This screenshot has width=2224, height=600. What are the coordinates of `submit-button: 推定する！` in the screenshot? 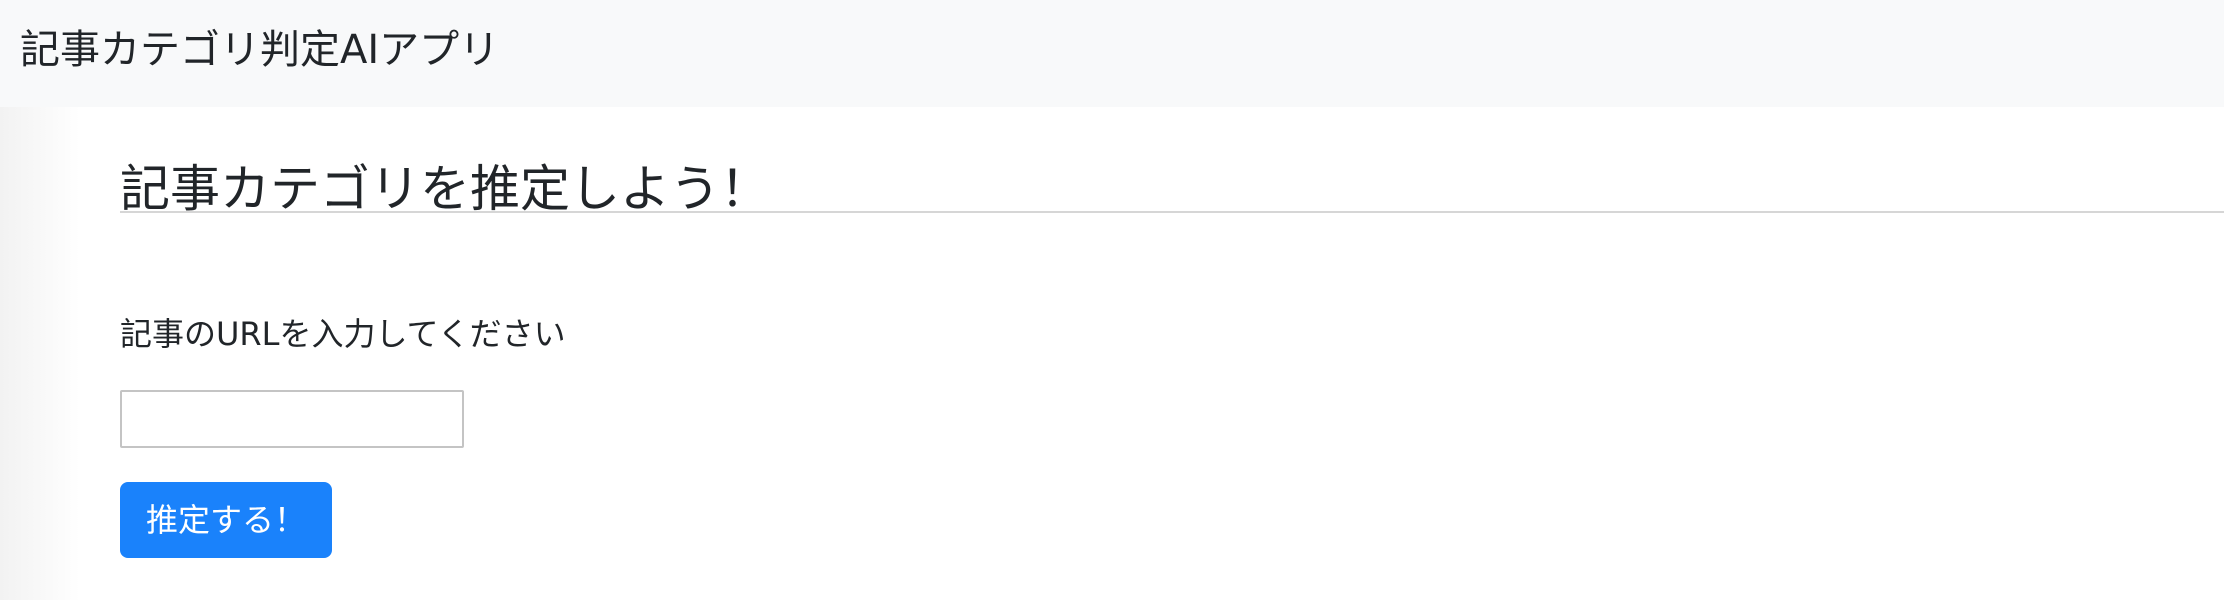 It's located at (226, 520).